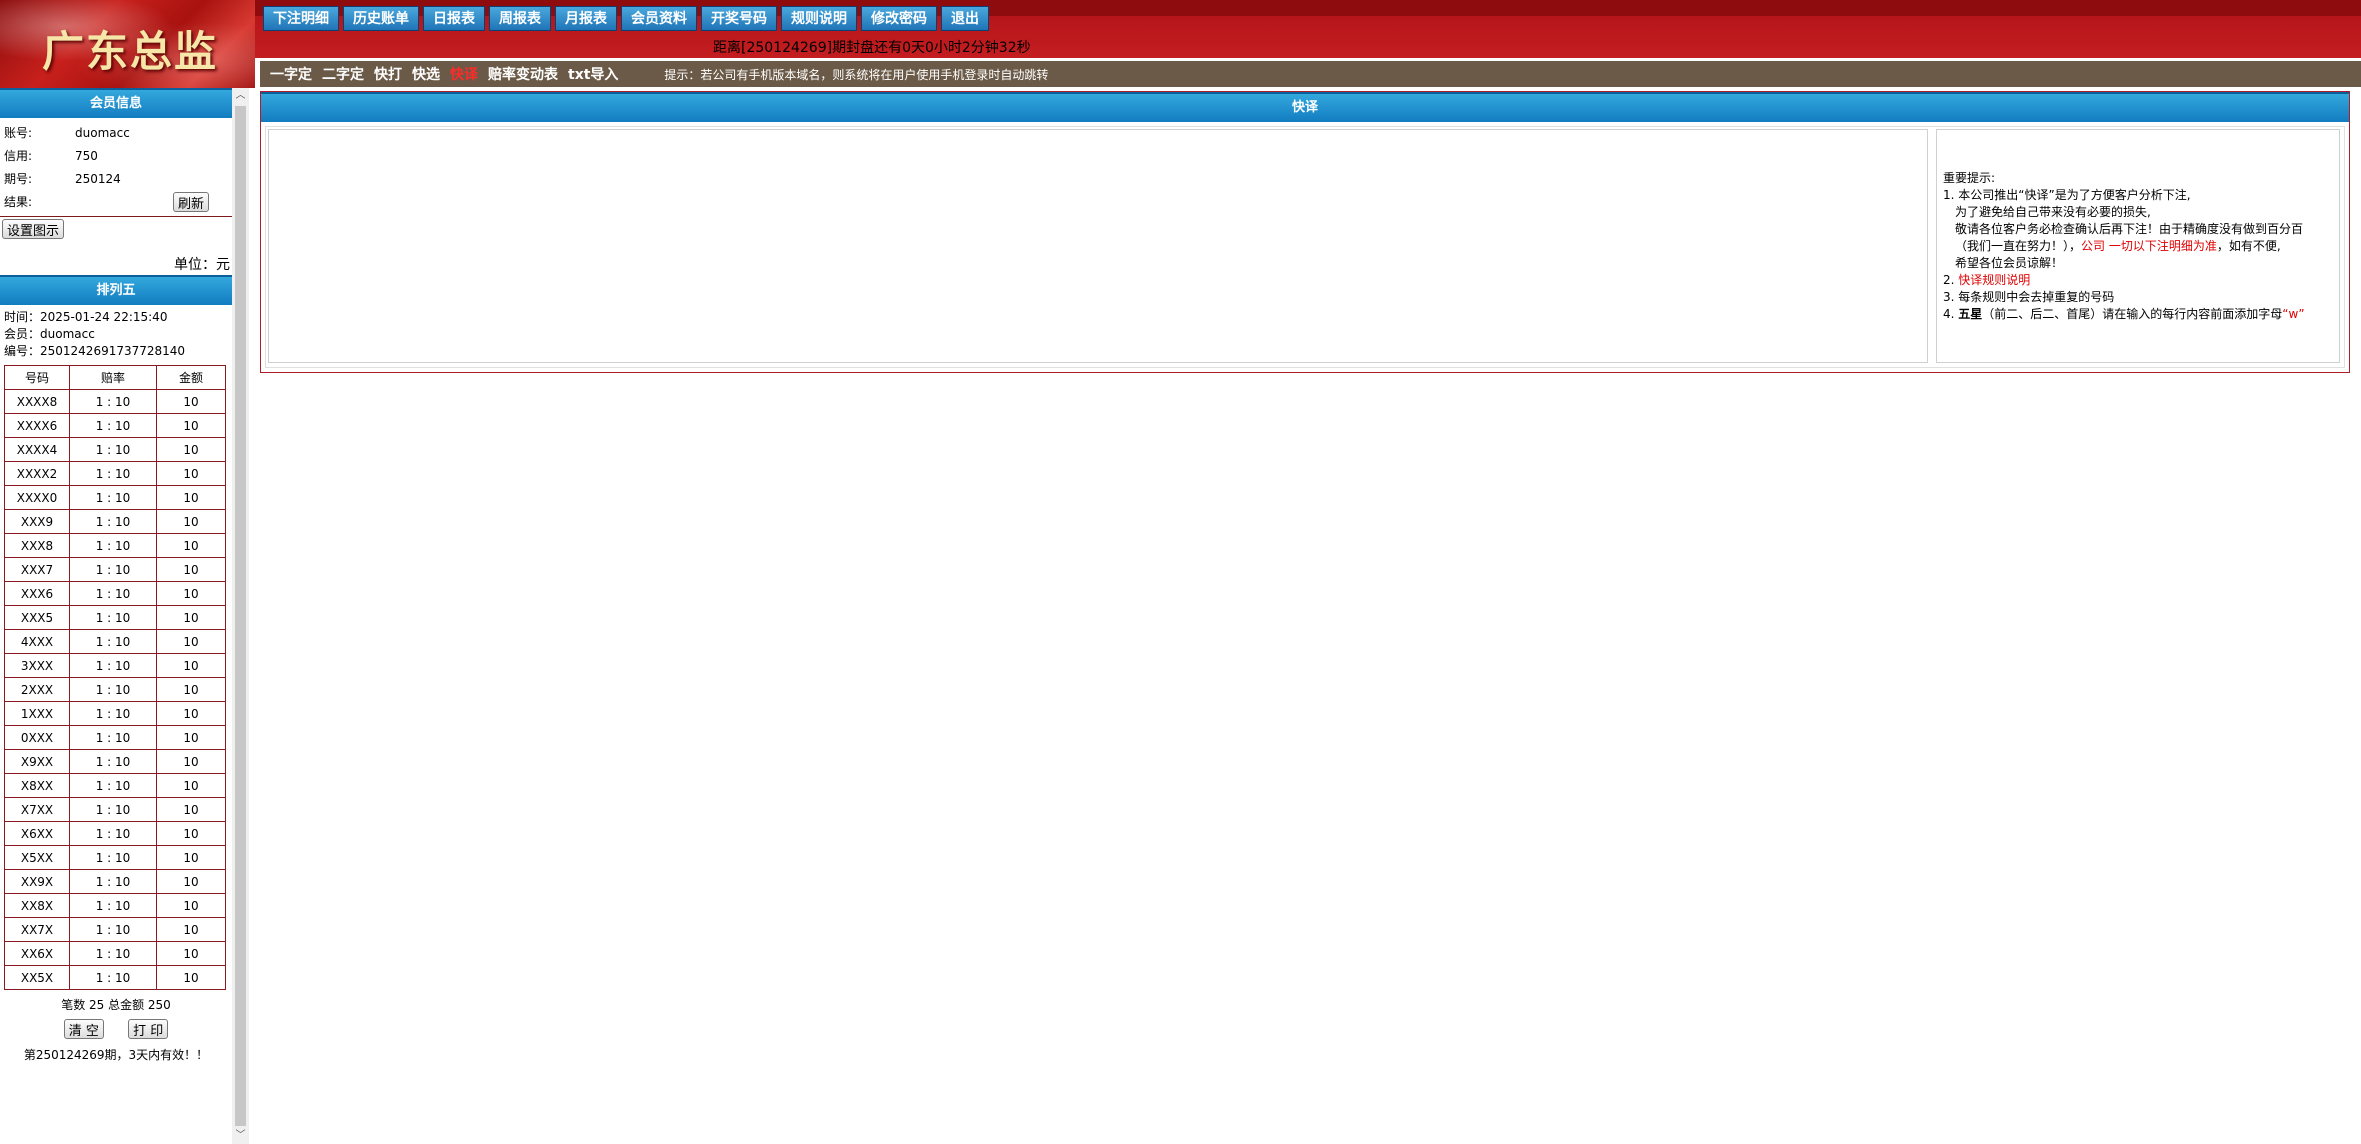  Describe the element at coordinates (1098, 246) in the screenshot. I see `quick-translate-input` at that location.